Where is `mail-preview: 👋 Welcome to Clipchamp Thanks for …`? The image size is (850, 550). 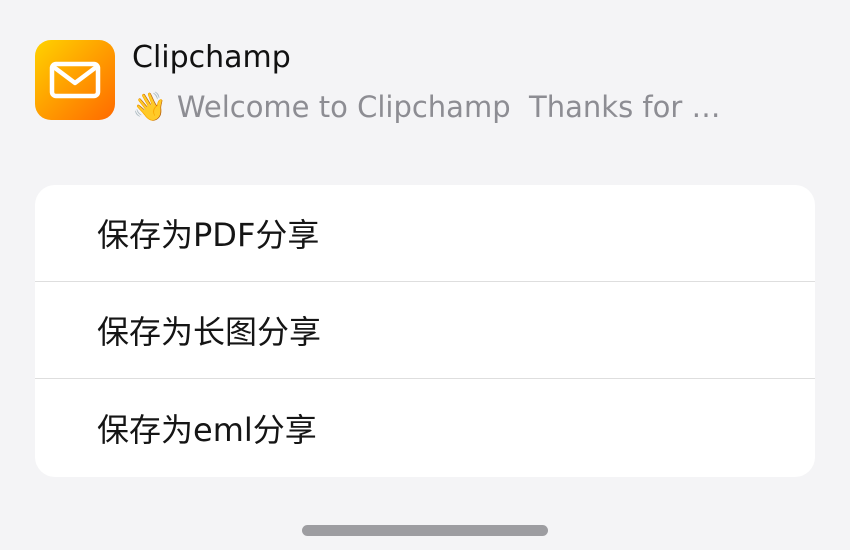 mail-preview: 👋 Welcome to Clipchamp Thanks for … is located at coordinates (442, 107).